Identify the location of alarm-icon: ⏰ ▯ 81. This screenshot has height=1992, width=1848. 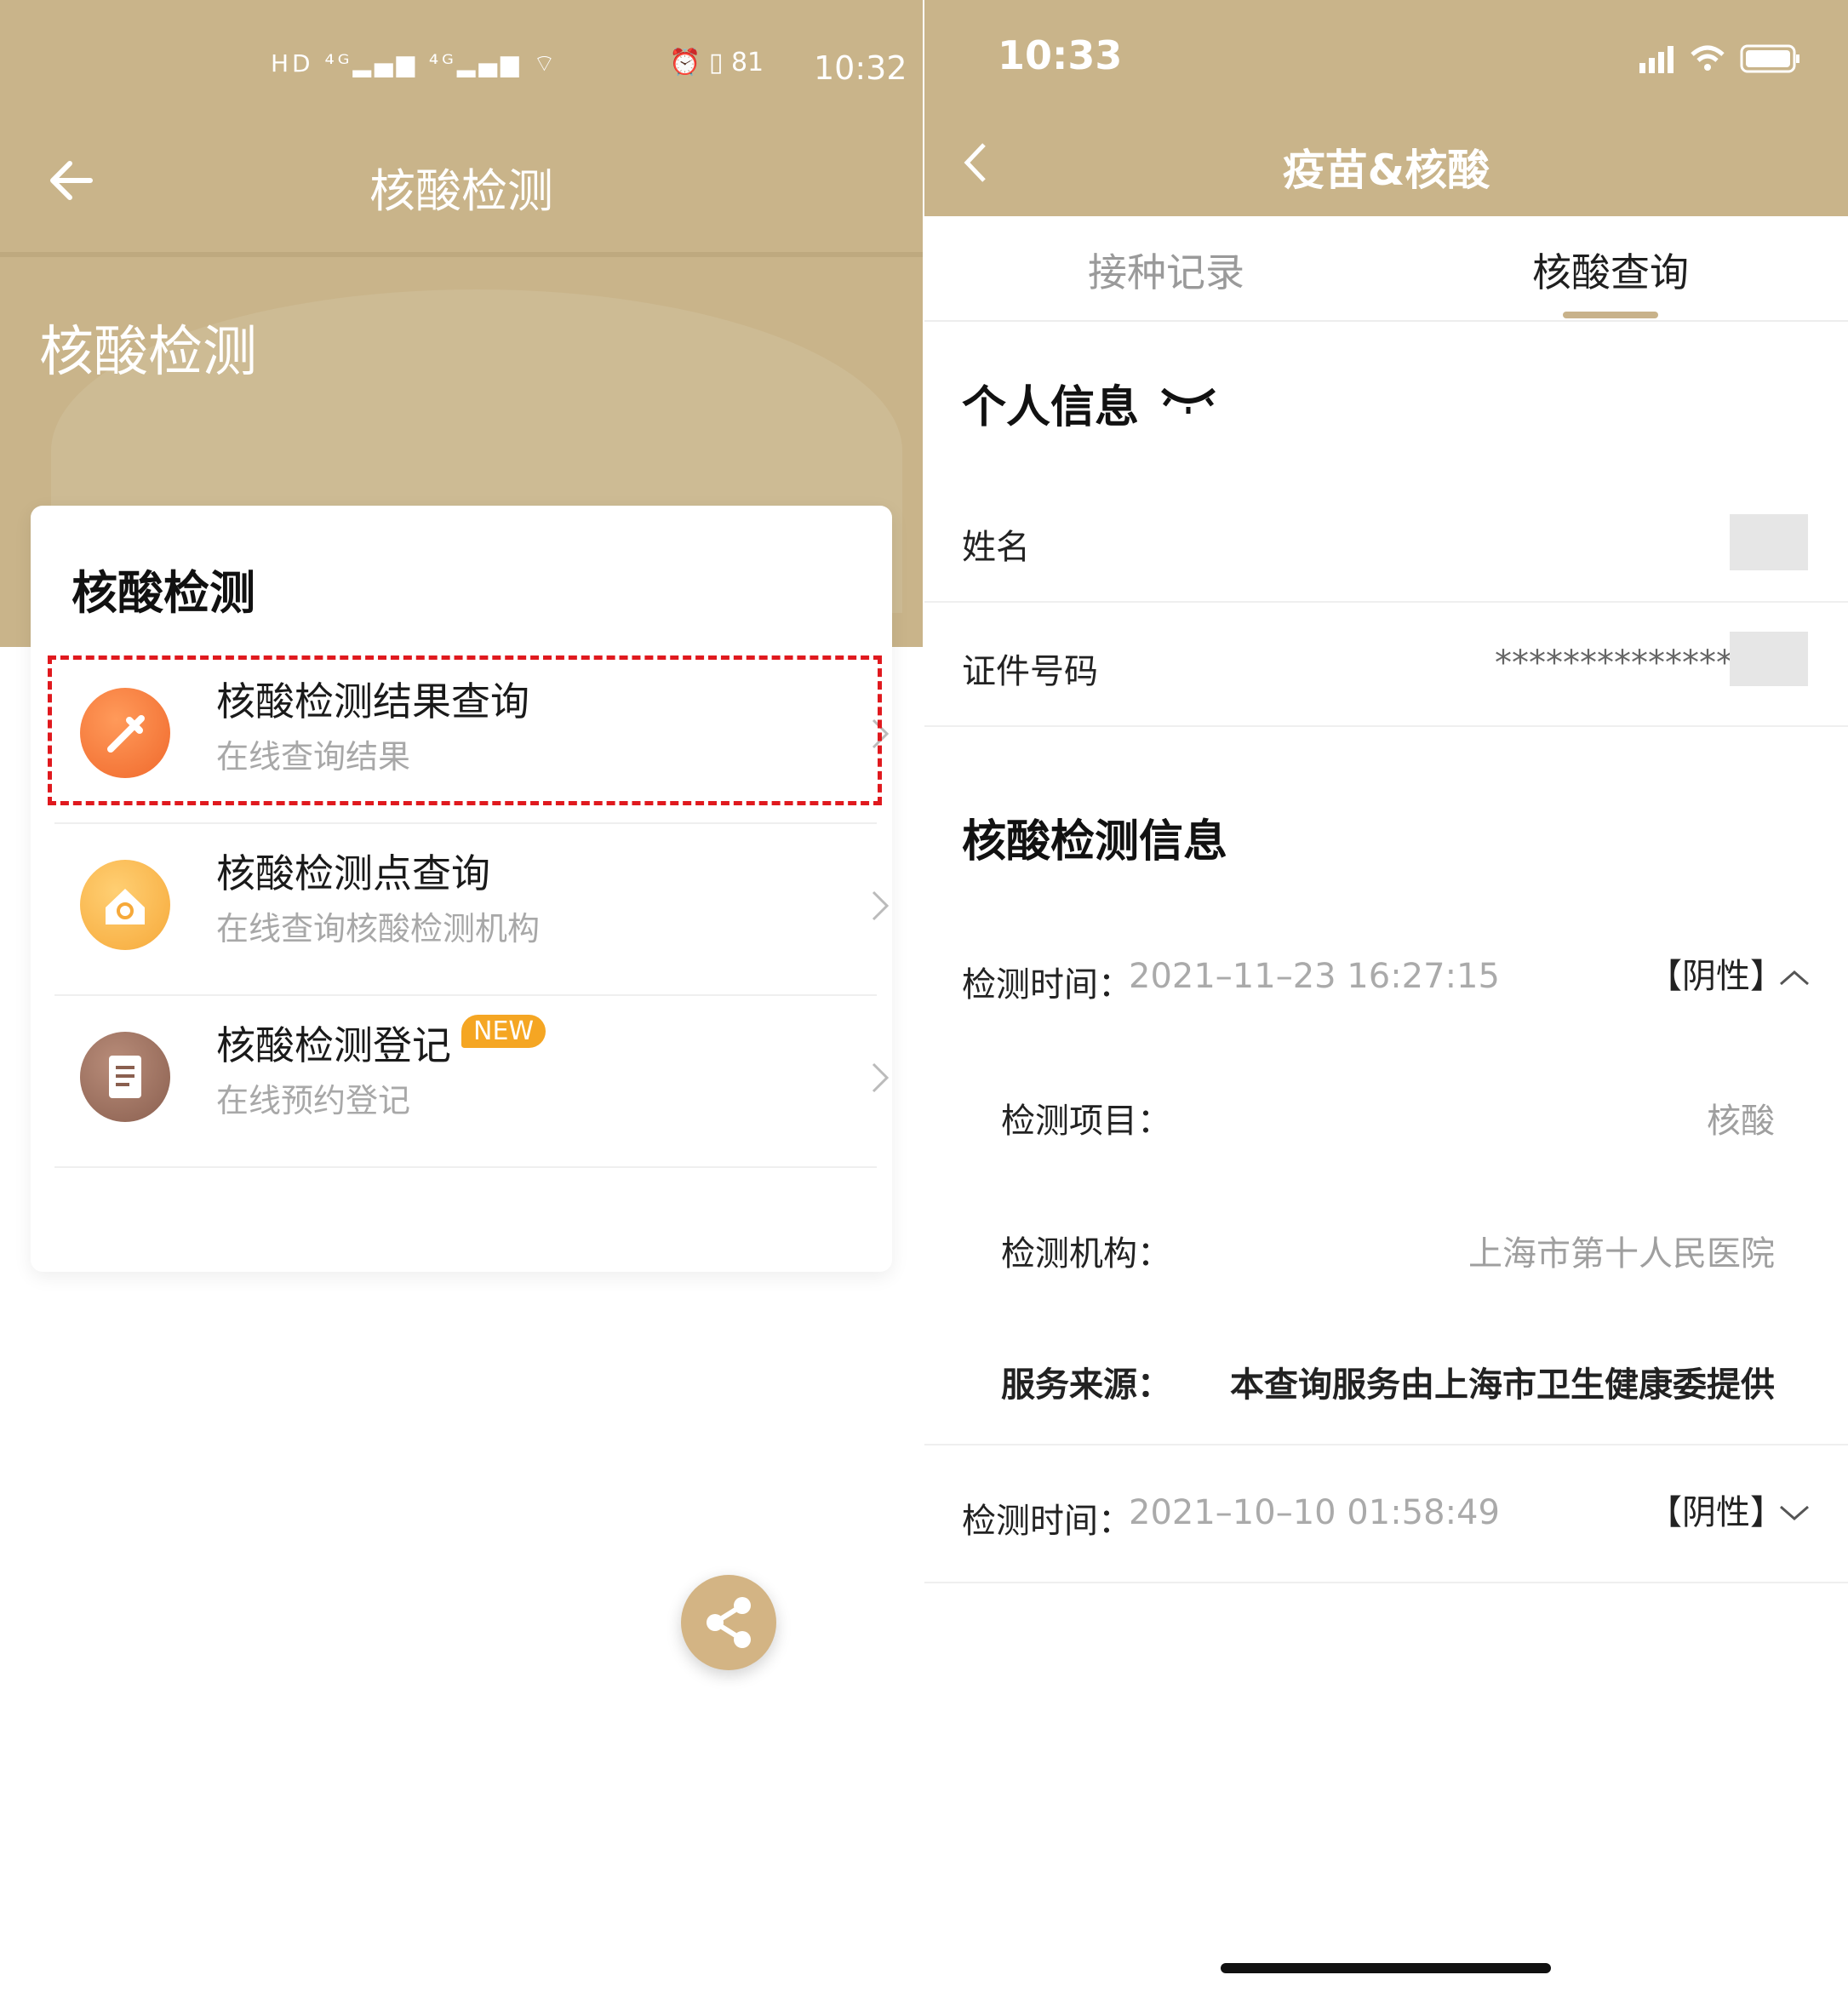
(716, 62).